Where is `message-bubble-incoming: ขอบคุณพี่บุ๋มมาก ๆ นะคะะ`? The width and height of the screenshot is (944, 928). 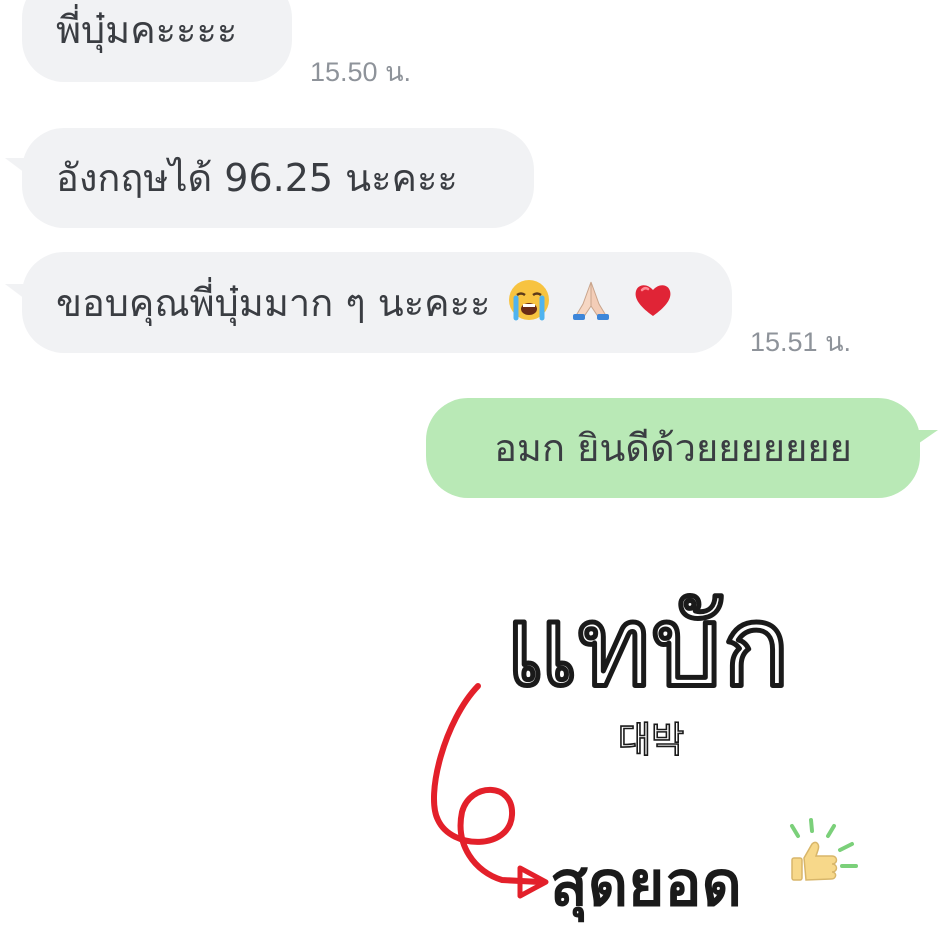
message-bubble-incoming: ขอบคุณพี่บุ๋มมาก ๆ นะคะะ is located at coordinates (377, 302).